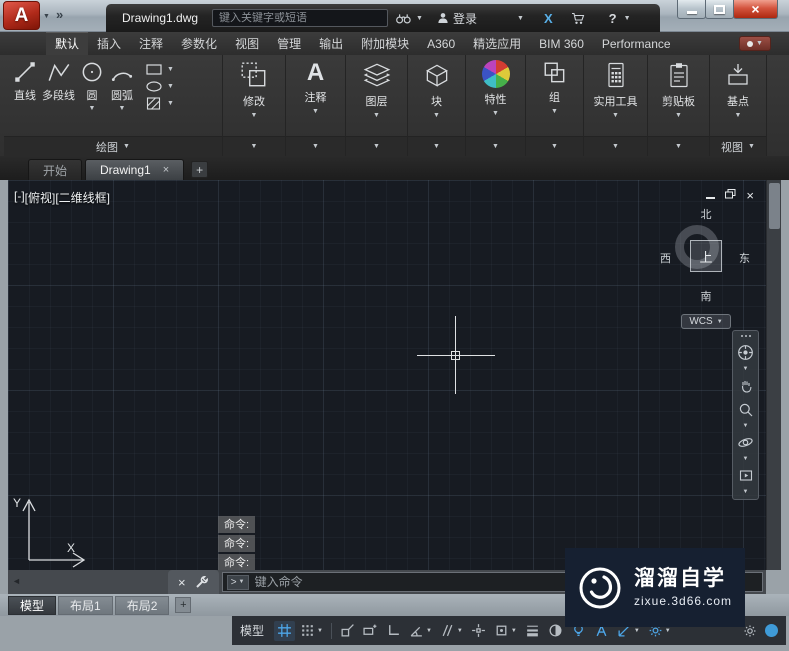 Image resolution: width=789 pixels, height=651 pixels. Describe the element at coordinates (55, 169) in the screenshot. I see `start-file-tab: 开始` at that location.